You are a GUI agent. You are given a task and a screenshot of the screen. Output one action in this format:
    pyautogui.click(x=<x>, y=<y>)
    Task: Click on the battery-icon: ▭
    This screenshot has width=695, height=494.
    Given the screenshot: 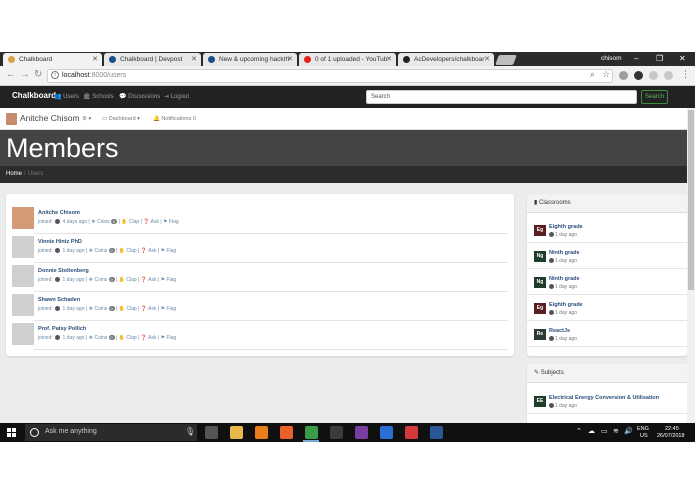 What is the action you would take?
    pyautogui.click(x=604, y=431)
    